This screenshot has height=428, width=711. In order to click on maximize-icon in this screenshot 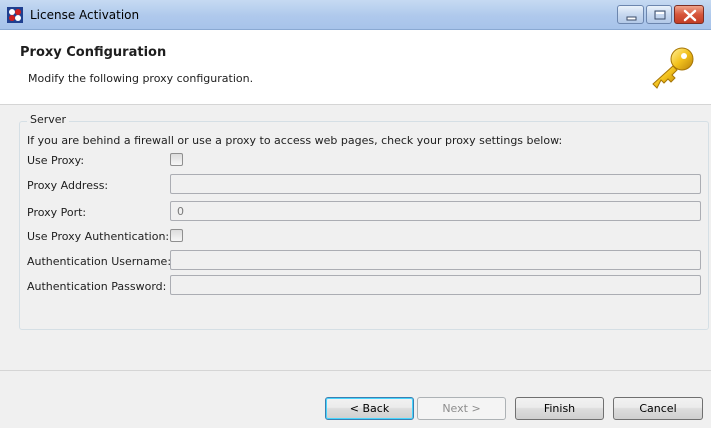, I will do `click(660, 15)`.